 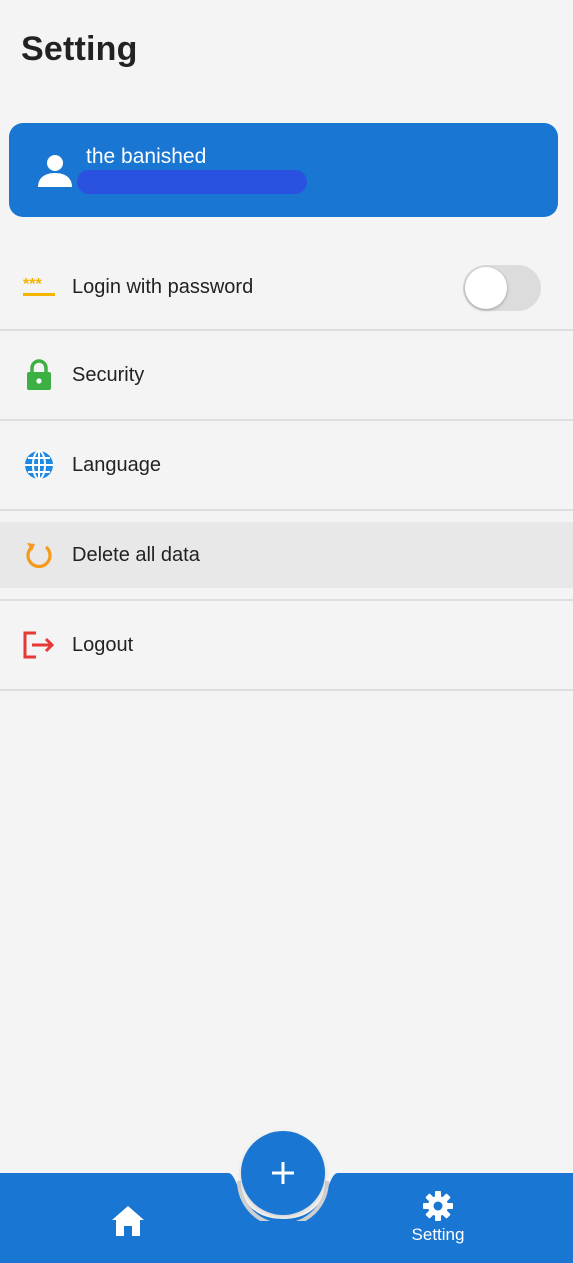 I want to click on lock-icon, so click(x=39, y=375).